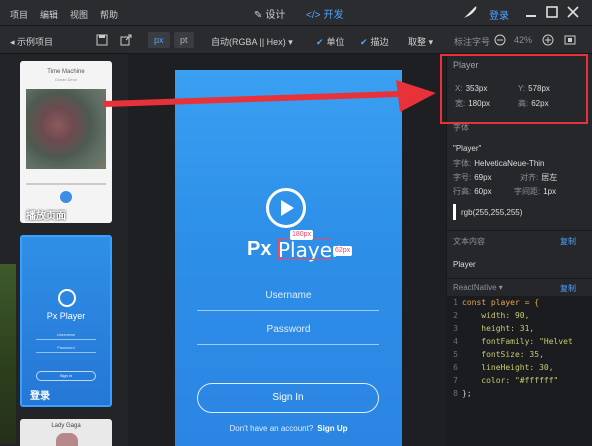  I want to click on export-icon, so click(126, 40).